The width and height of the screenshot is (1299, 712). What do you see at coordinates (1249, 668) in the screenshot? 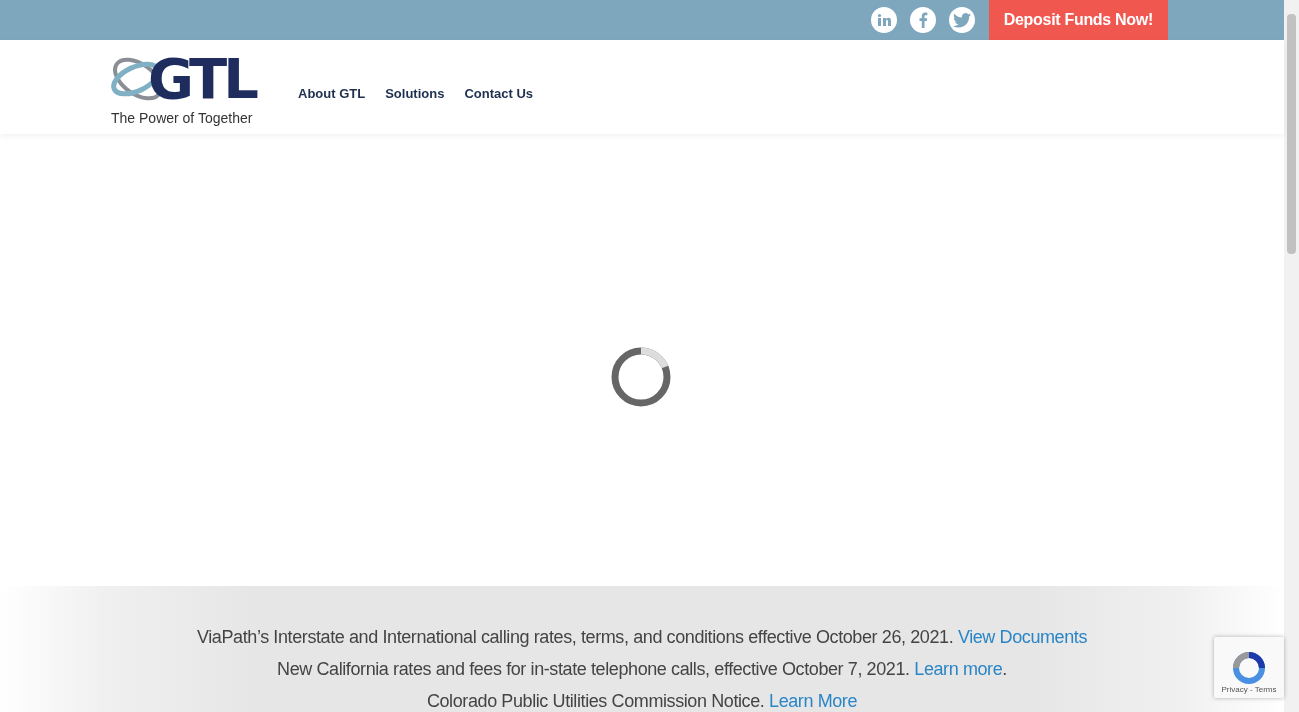
I see `recaptcha-icon` at bounding box center [1249, 668].